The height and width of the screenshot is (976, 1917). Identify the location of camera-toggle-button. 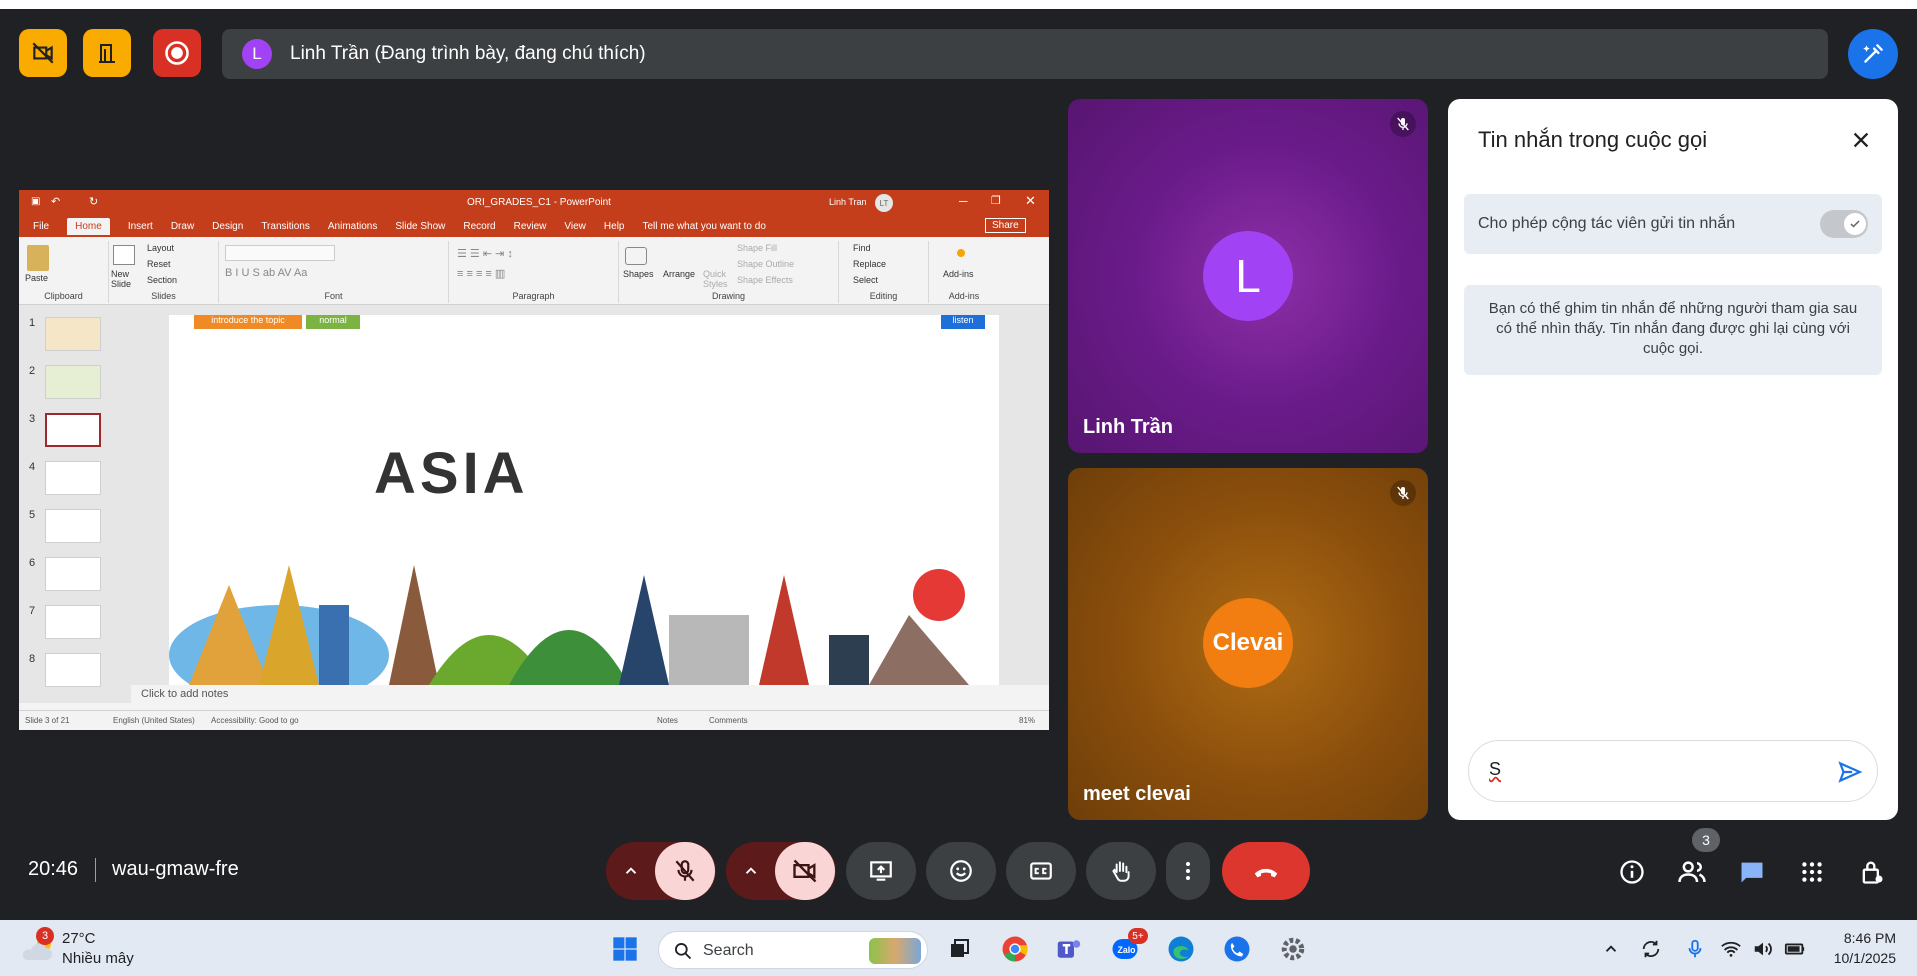
(805, 871).